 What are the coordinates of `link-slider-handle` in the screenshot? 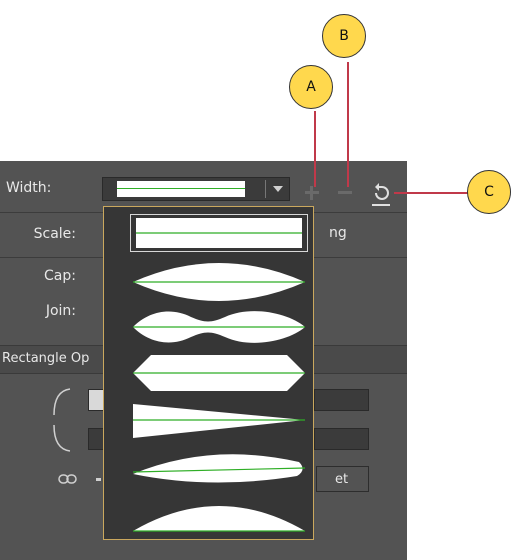 It's located at (98, 479).